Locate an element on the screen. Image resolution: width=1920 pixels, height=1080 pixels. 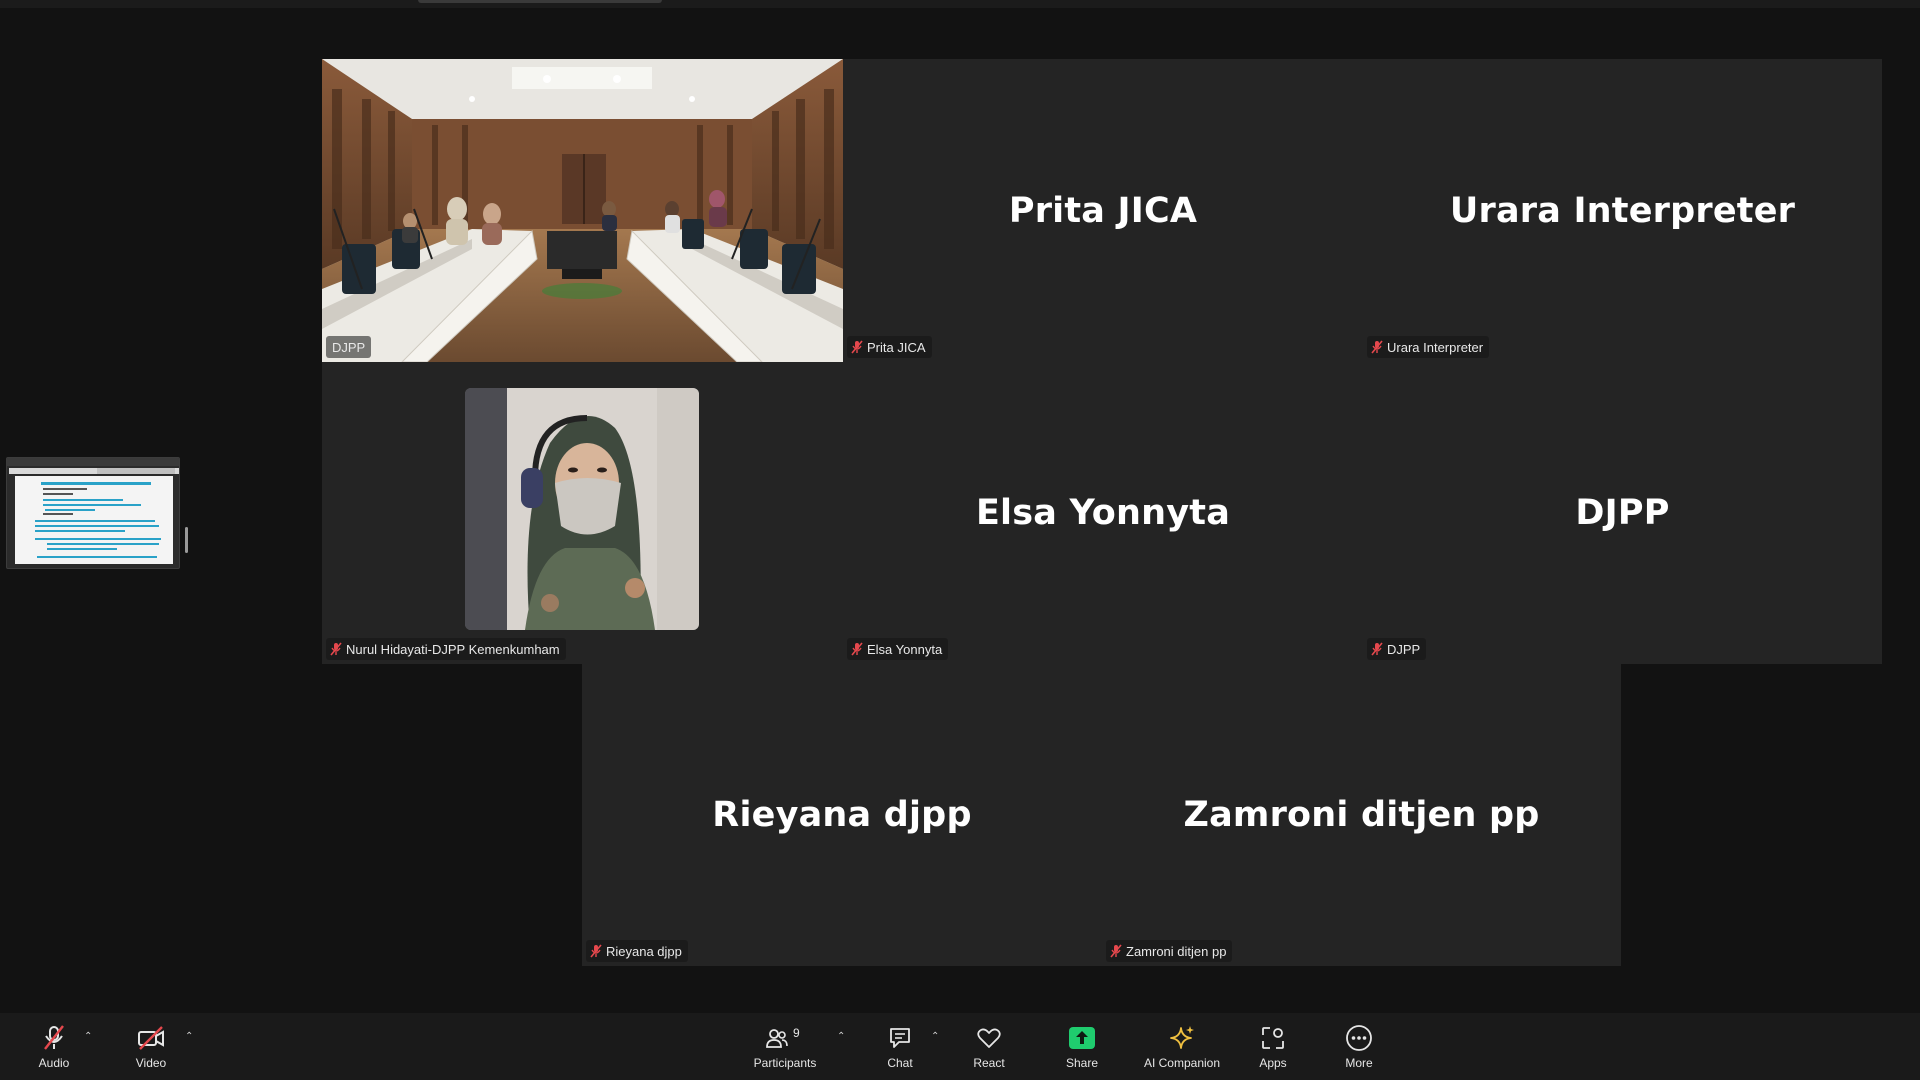
participant-display-name: Urara Interpreter is located at coordinates (1622, 210).